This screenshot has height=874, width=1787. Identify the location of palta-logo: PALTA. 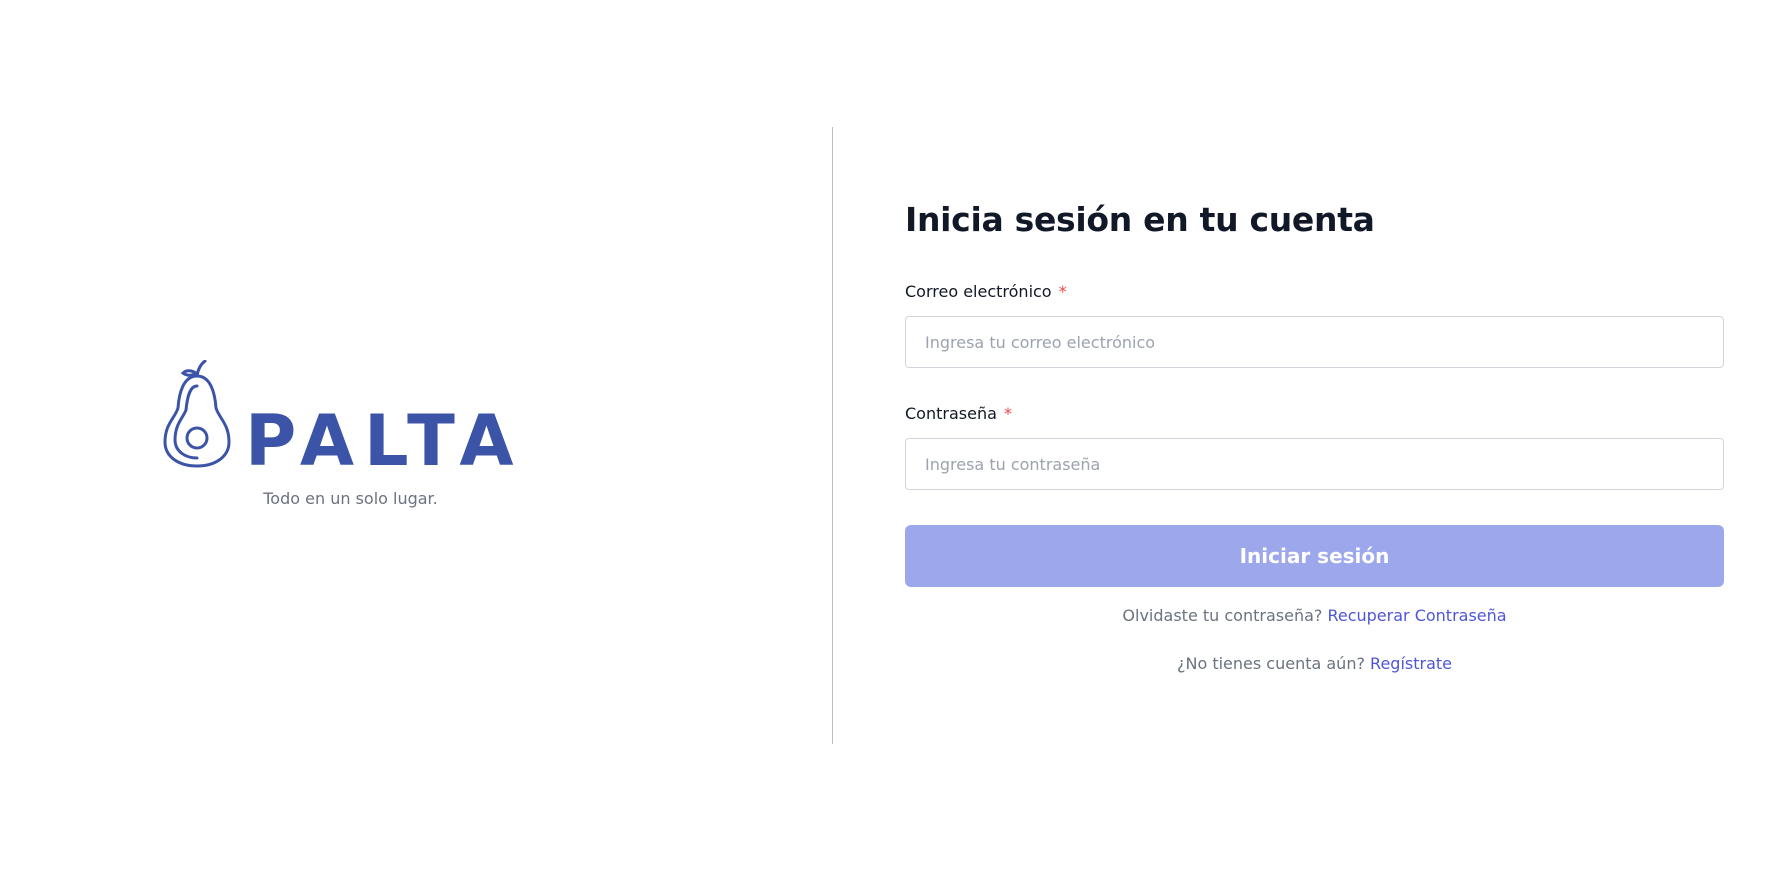
(343, 414).